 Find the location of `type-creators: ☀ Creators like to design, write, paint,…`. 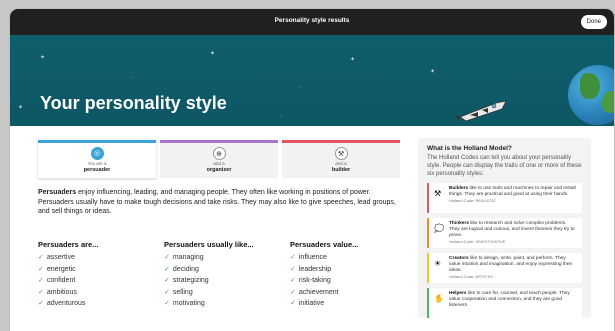

type-creators: ☀ Creators like to design, write, paint,… is located at coordinates (504, 268).